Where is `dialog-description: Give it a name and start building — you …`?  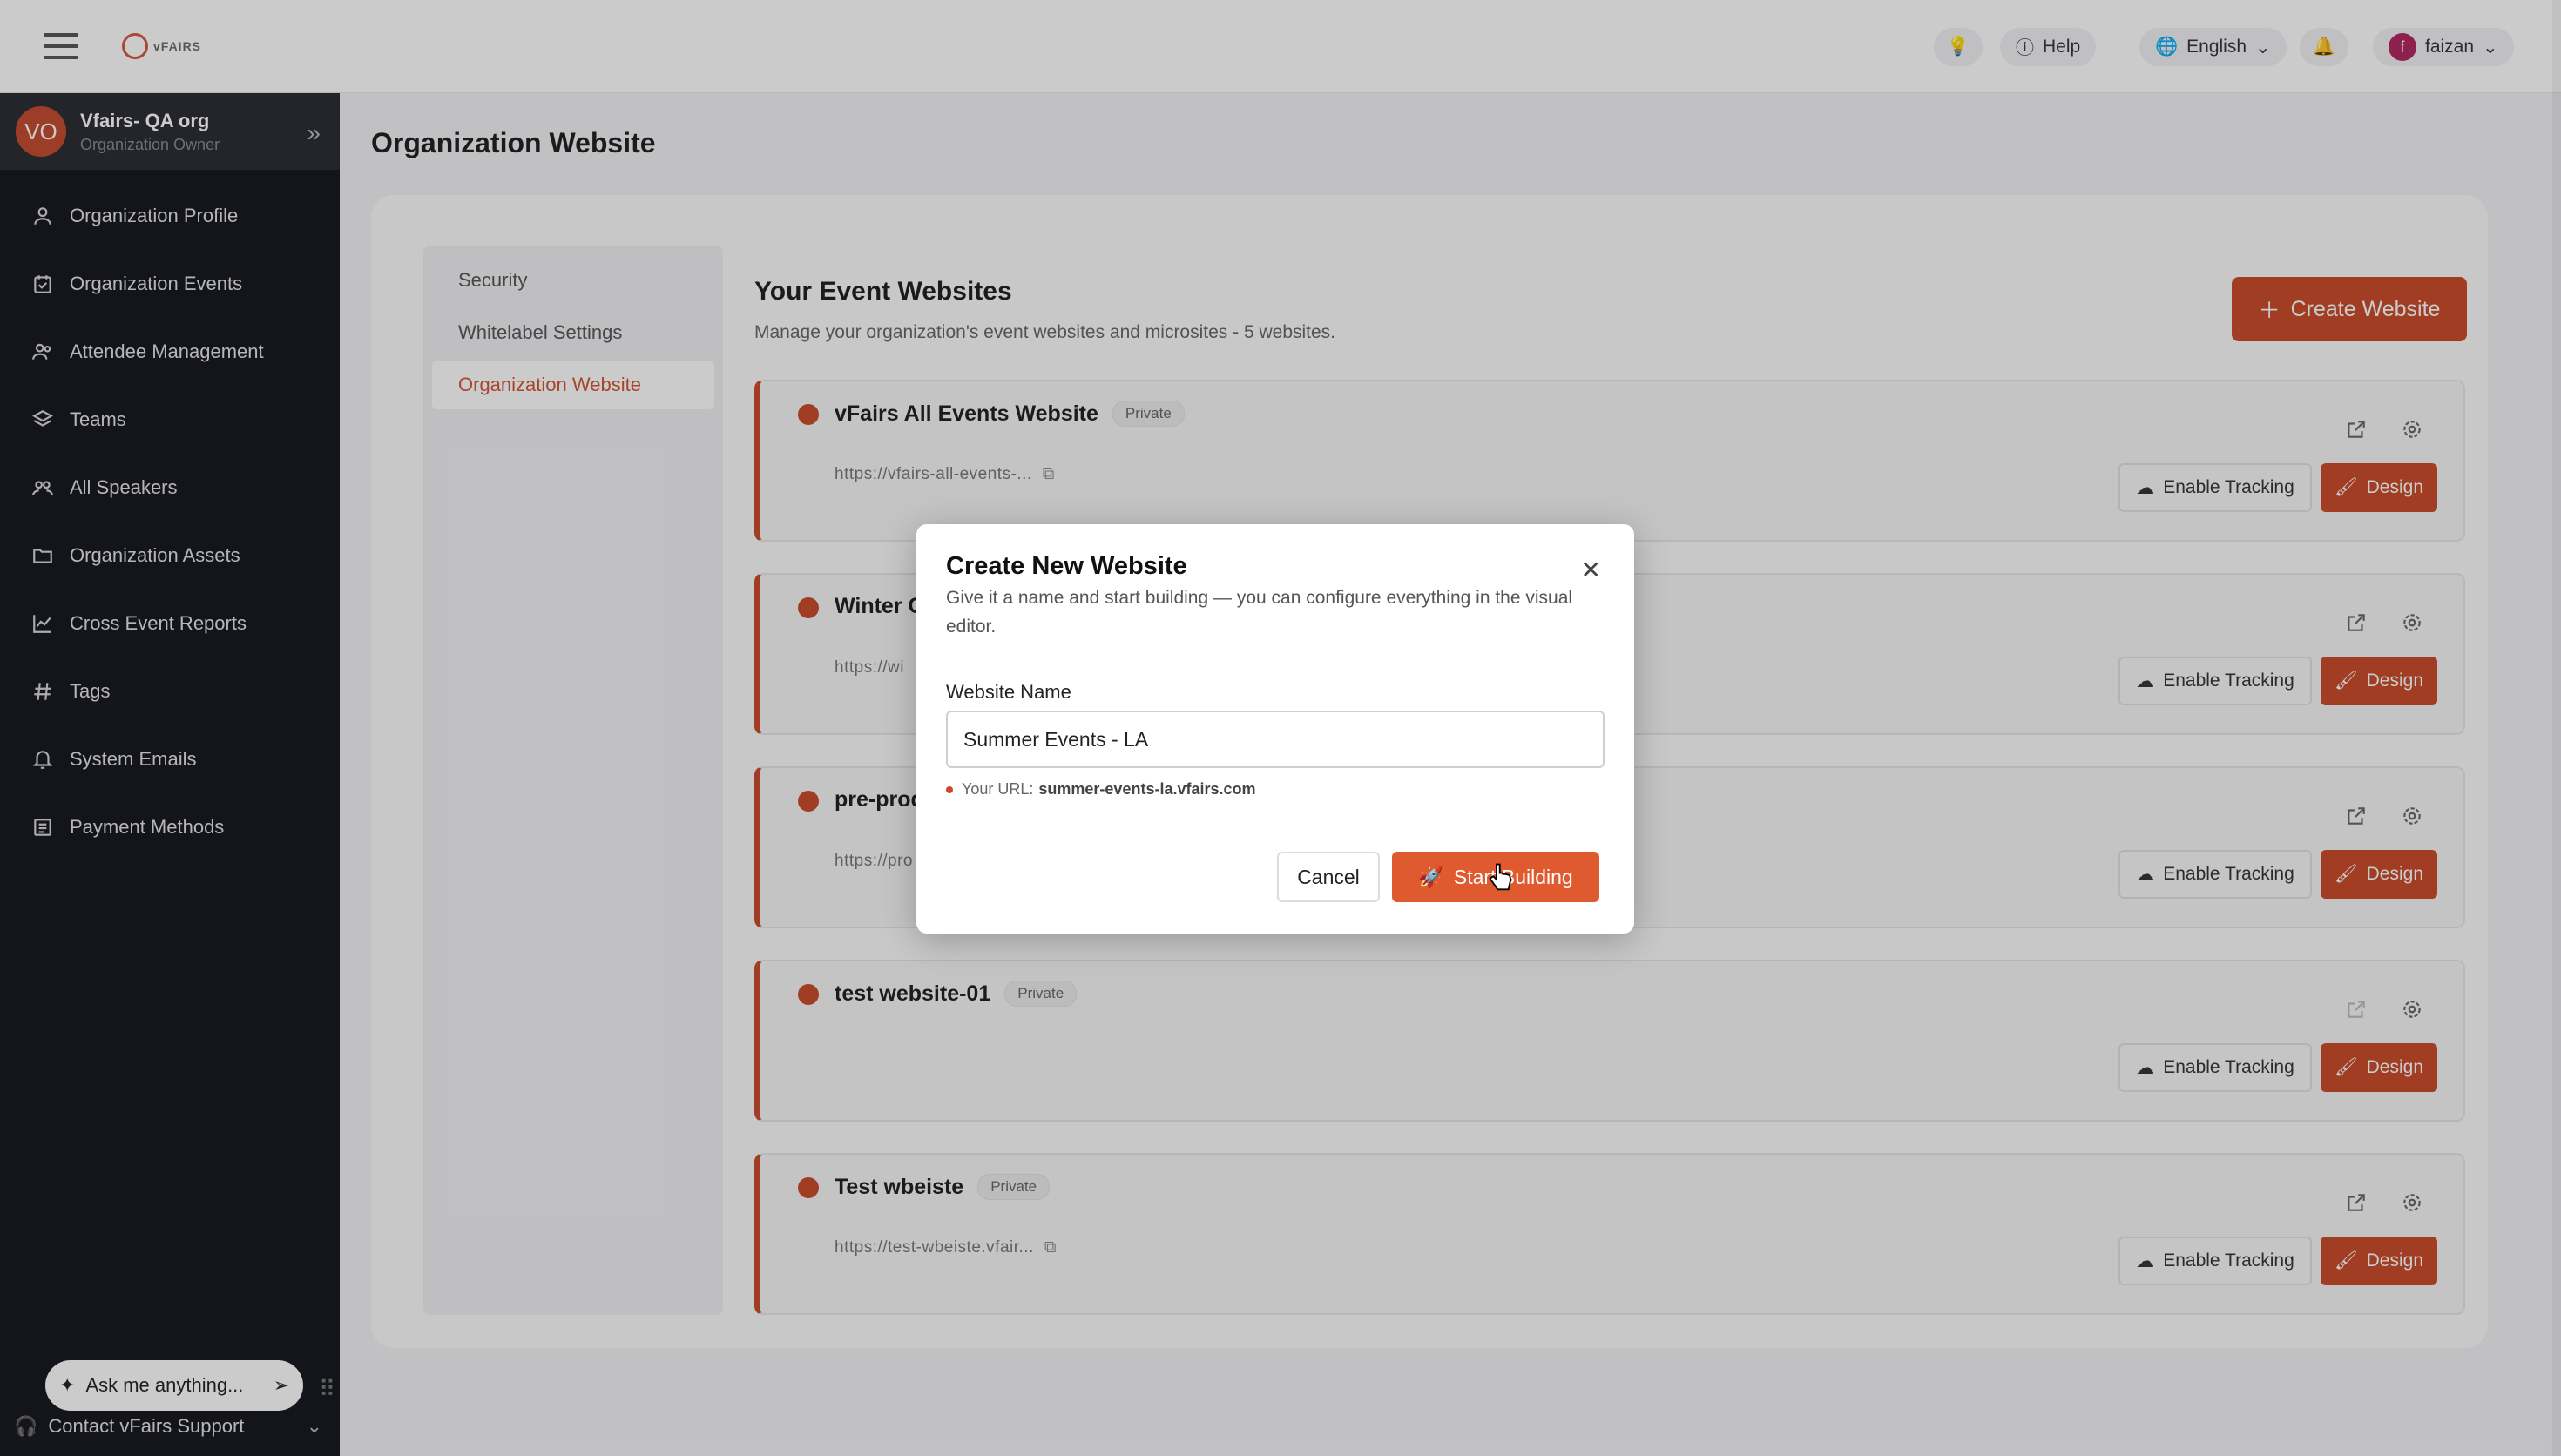
dialog-description: Give it a name and start building — you … is located at coordinates (1259, 612).